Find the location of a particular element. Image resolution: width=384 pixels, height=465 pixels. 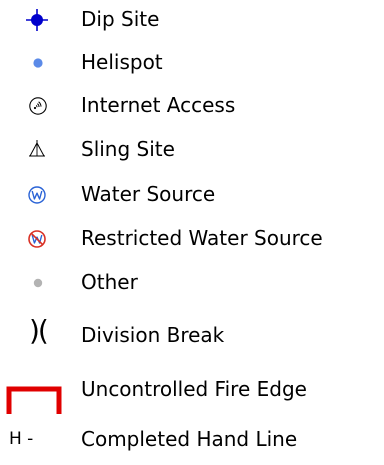

internet-access-icon is located at coordinates (38, 106).